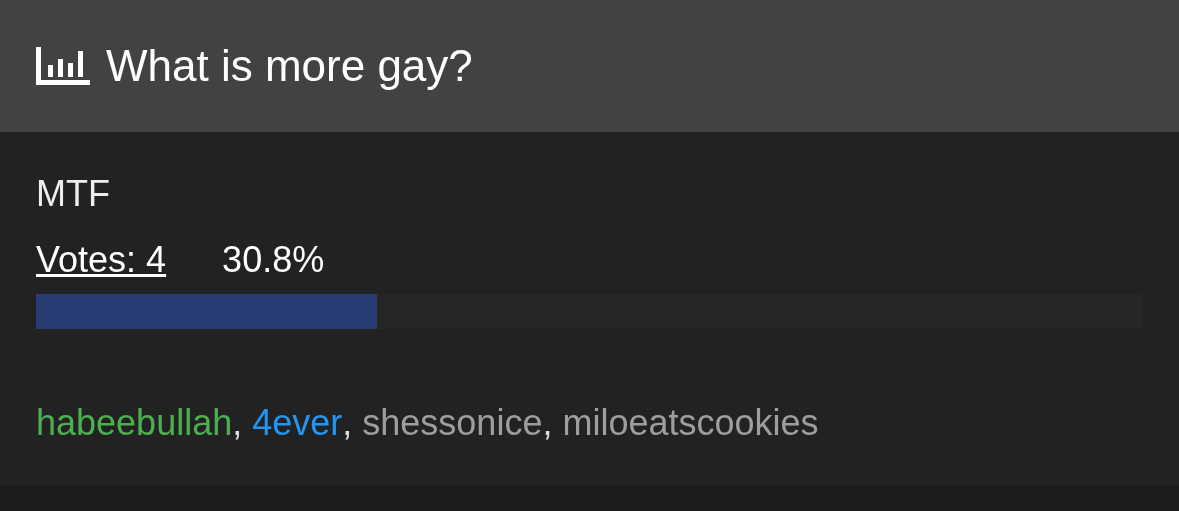  Describe the element at coordinates (690, 423) in the screenshot. I see `voter-name: miloeatscookies` at that location.